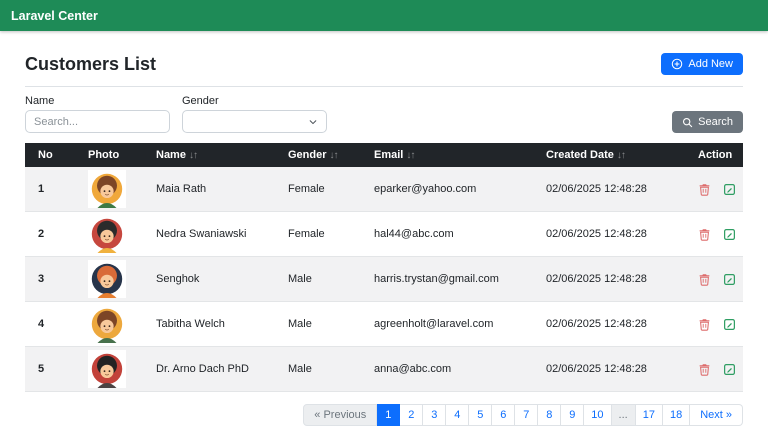 The width and height of the screenshot is (768, 432). I want to click on pagination-page-1: 1, so click(389, 415).